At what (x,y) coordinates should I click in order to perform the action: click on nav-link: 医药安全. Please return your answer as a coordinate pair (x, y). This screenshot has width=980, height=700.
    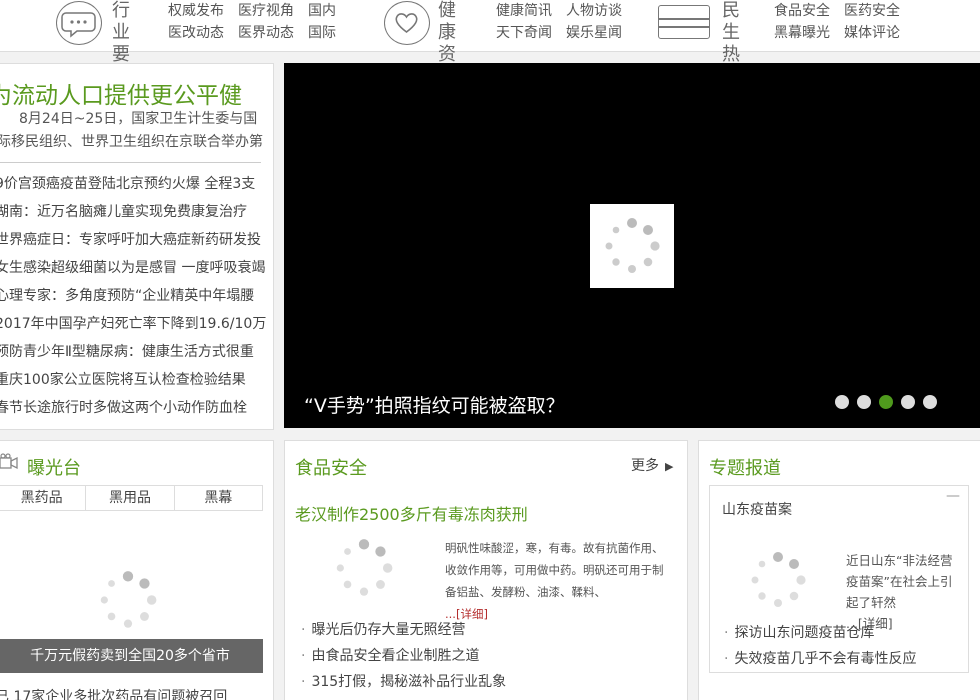
    Looking at the image, I should click on (872, 11).